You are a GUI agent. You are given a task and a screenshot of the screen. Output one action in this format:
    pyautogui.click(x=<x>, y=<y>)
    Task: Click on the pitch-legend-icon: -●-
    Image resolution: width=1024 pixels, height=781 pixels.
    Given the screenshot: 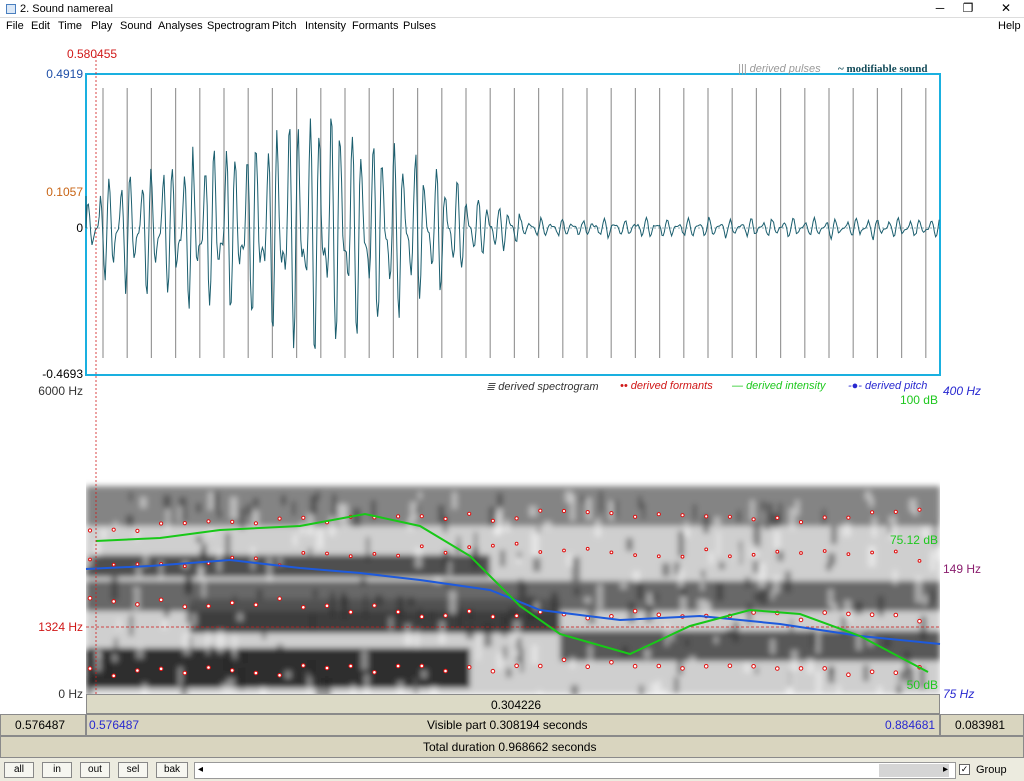 What is the action you would take?
    pyautogui.click(x=855, y=386)
    